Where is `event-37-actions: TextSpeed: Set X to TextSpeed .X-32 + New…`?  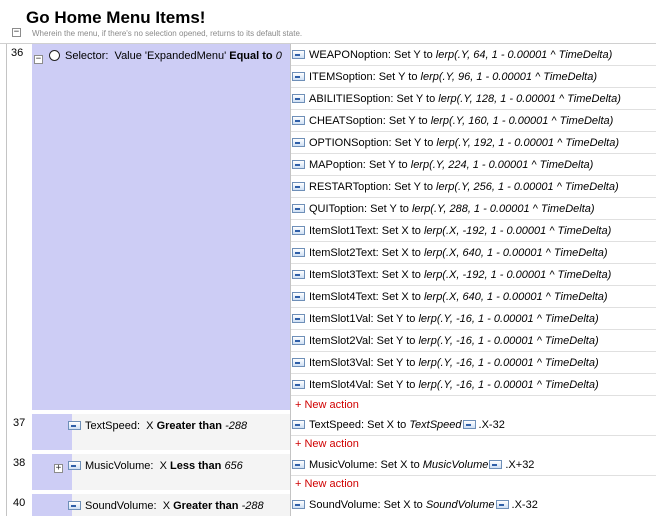 event-37-actions: TextSpeed: Set X to TextSpeed .X-32 + New… is located at coordinates (473, 434).